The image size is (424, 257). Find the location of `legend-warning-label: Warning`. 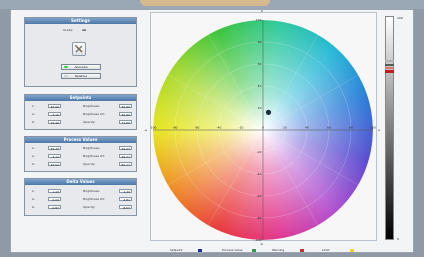

legend-warning-label: Warning is located at coordinates (278, 250).